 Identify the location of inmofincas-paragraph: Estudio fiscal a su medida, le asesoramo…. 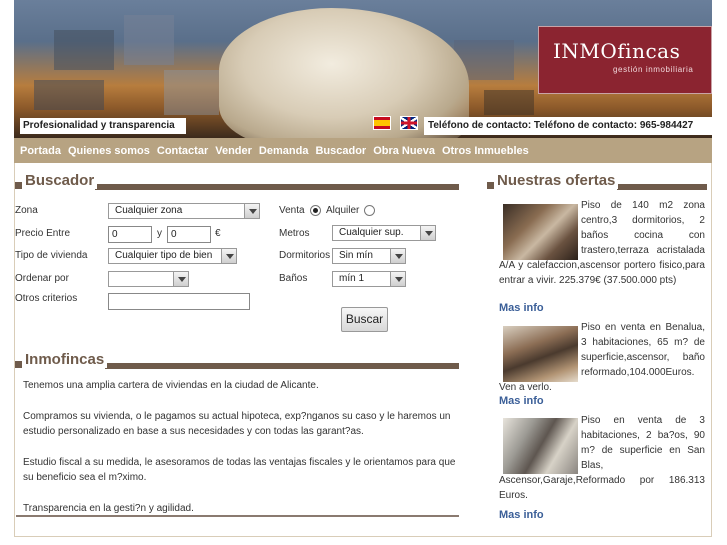
(239, 470).